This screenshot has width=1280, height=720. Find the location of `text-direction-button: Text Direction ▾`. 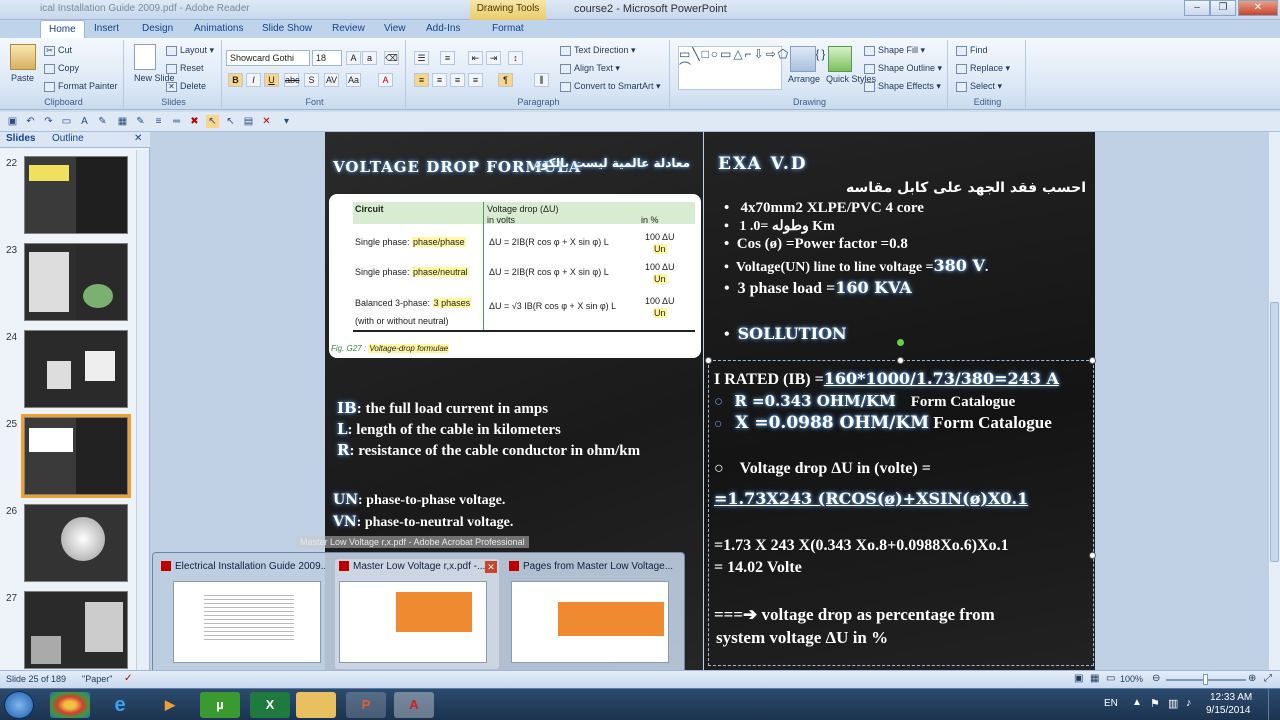

text-direction-button: Text Direction ▾ is located at coordinates (598, 50).